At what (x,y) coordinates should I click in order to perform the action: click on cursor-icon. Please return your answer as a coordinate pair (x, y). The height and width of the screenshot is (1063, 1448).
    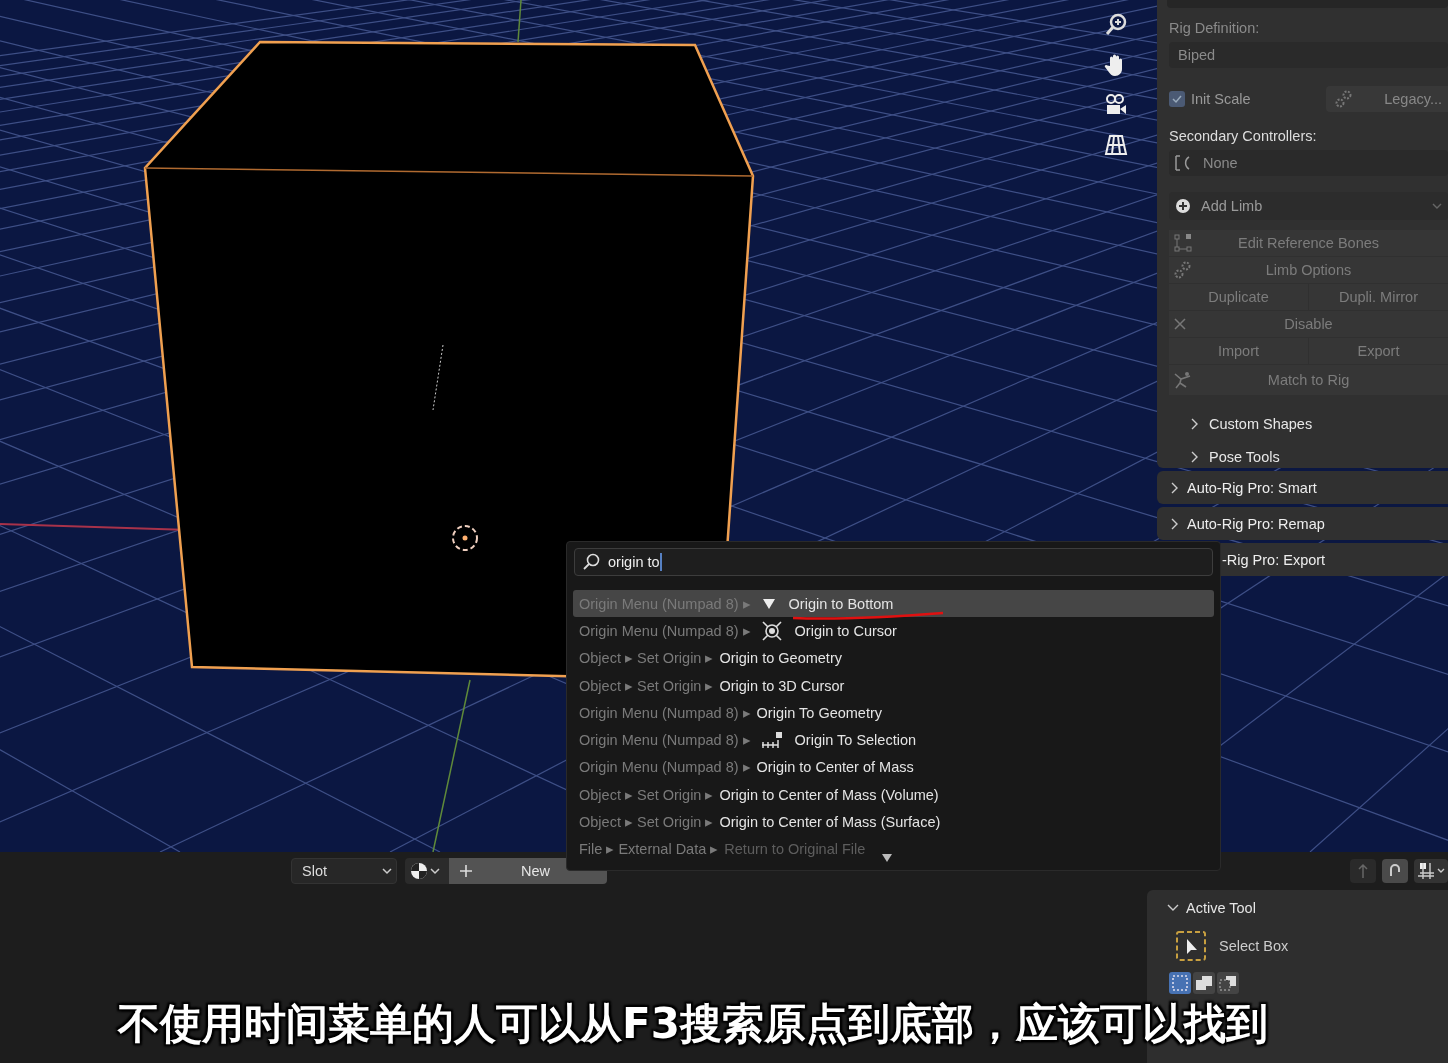
    Looking at the image, I should click on (771, 630).